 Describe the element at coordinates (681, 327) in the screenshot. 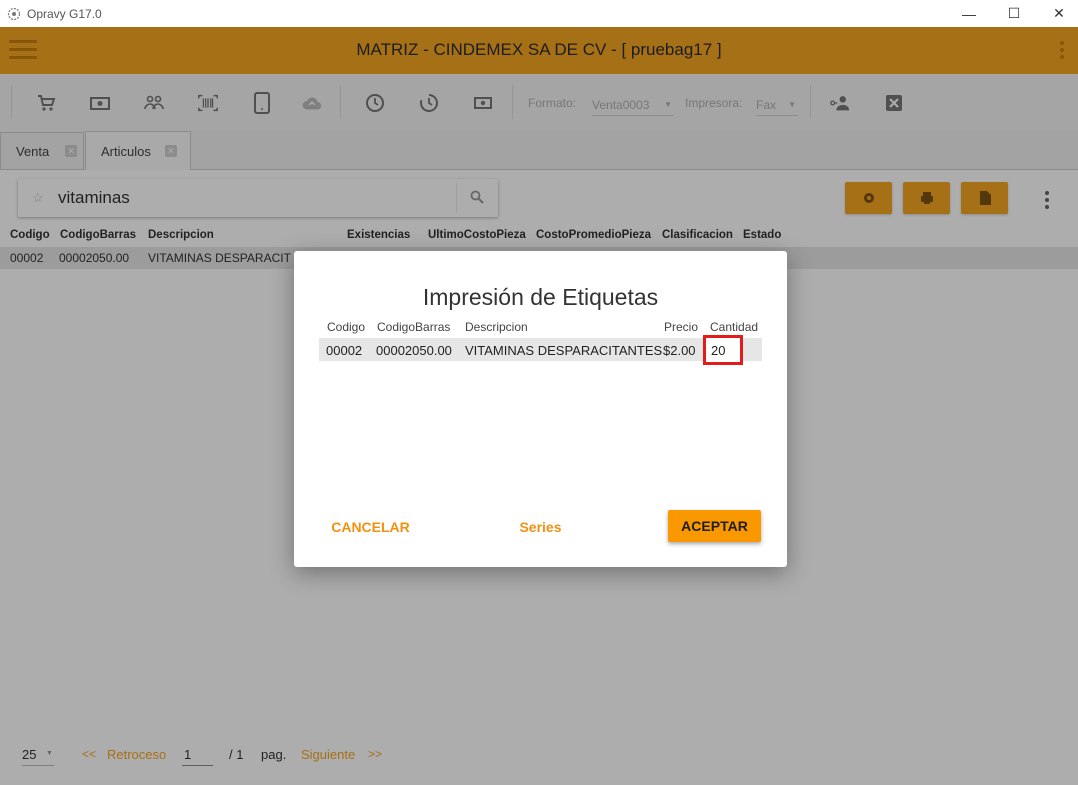

I see `dialog-column-header: Precio` at that location.